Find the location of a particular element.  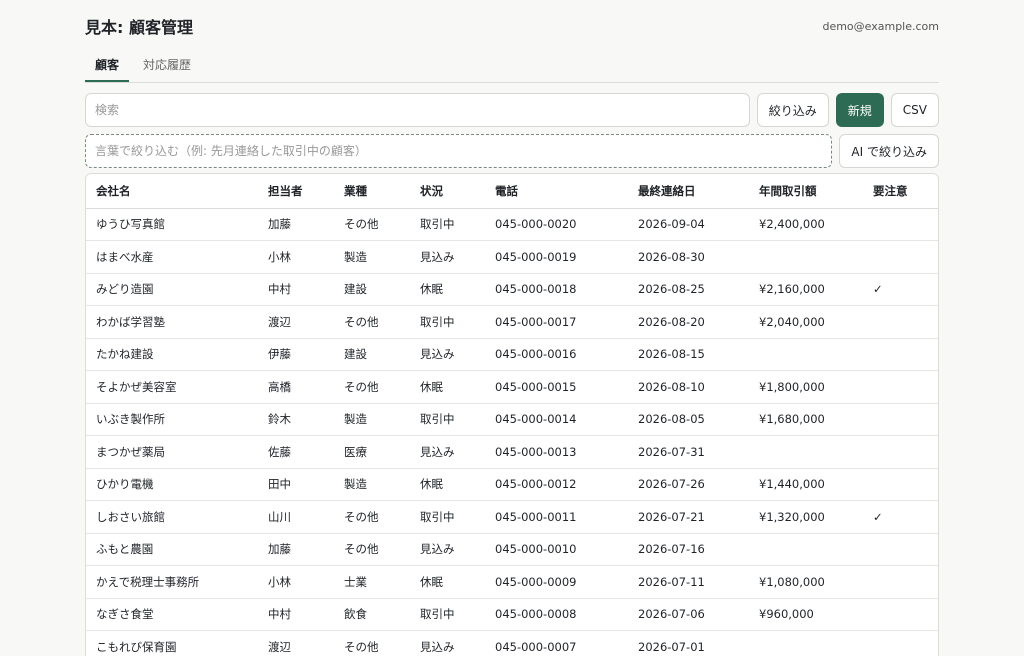

table-row: ふもと農園 加藤 その他 見込み 045-000-0010 2026-07-16 is located at coordinates (512, 549).